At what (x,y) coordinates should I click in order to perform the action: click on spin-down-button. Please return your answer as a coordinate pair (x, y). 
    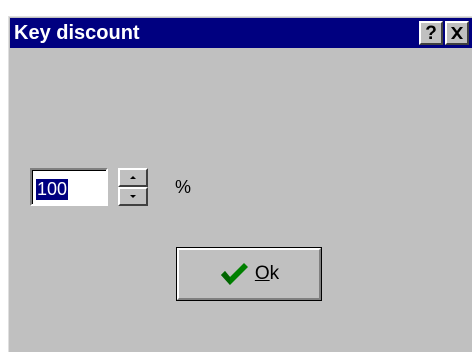
    Looking at the image, I should click on (133, 196).